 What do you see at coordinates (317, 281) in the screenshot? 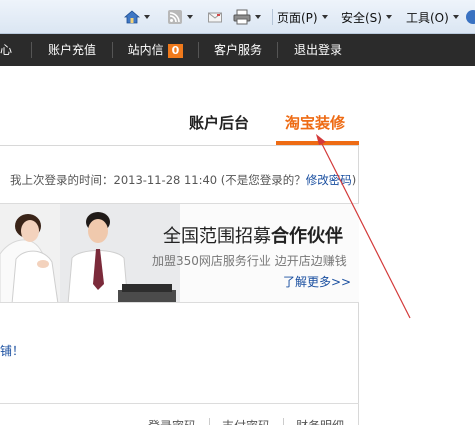
I see `learn-more-link: 了解更多>>` at bounding box center [317, 281].